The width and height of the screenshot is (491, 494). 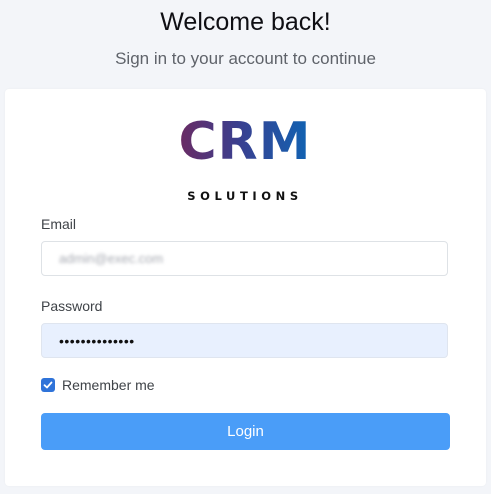 What do you see at coordinates (97, 340) in the screenshot?
I see `password-value: ••••••••••••••` at bounding box center [97, 340].